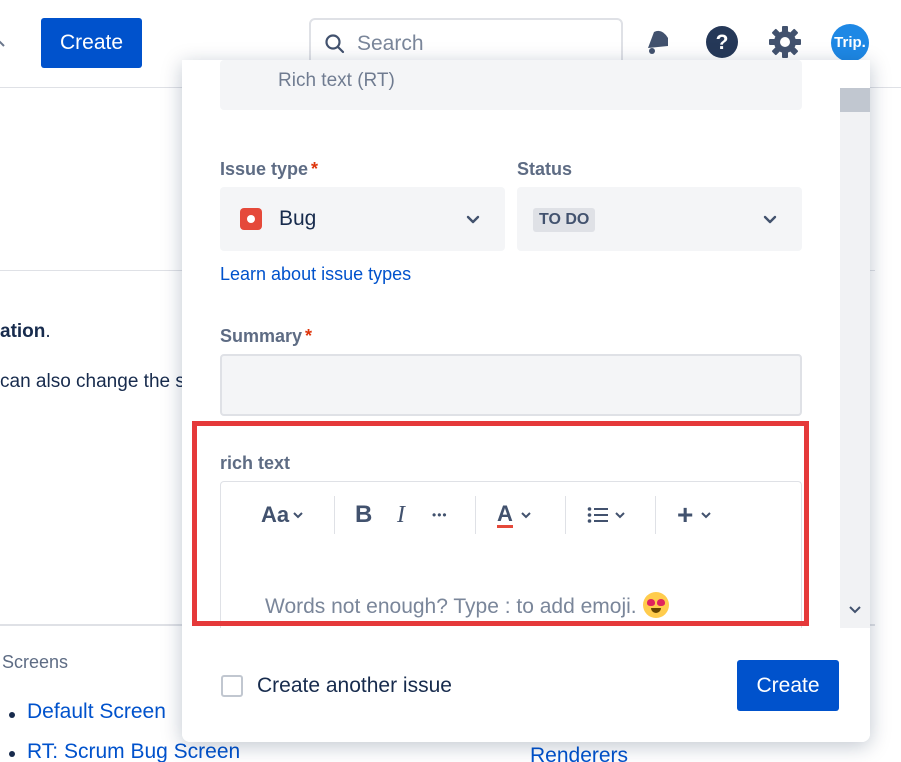 The image size is (901, 762). Describe the element at coordinates (855, 100) in the screenshot. I see `scrollbar-thumb` at that location.